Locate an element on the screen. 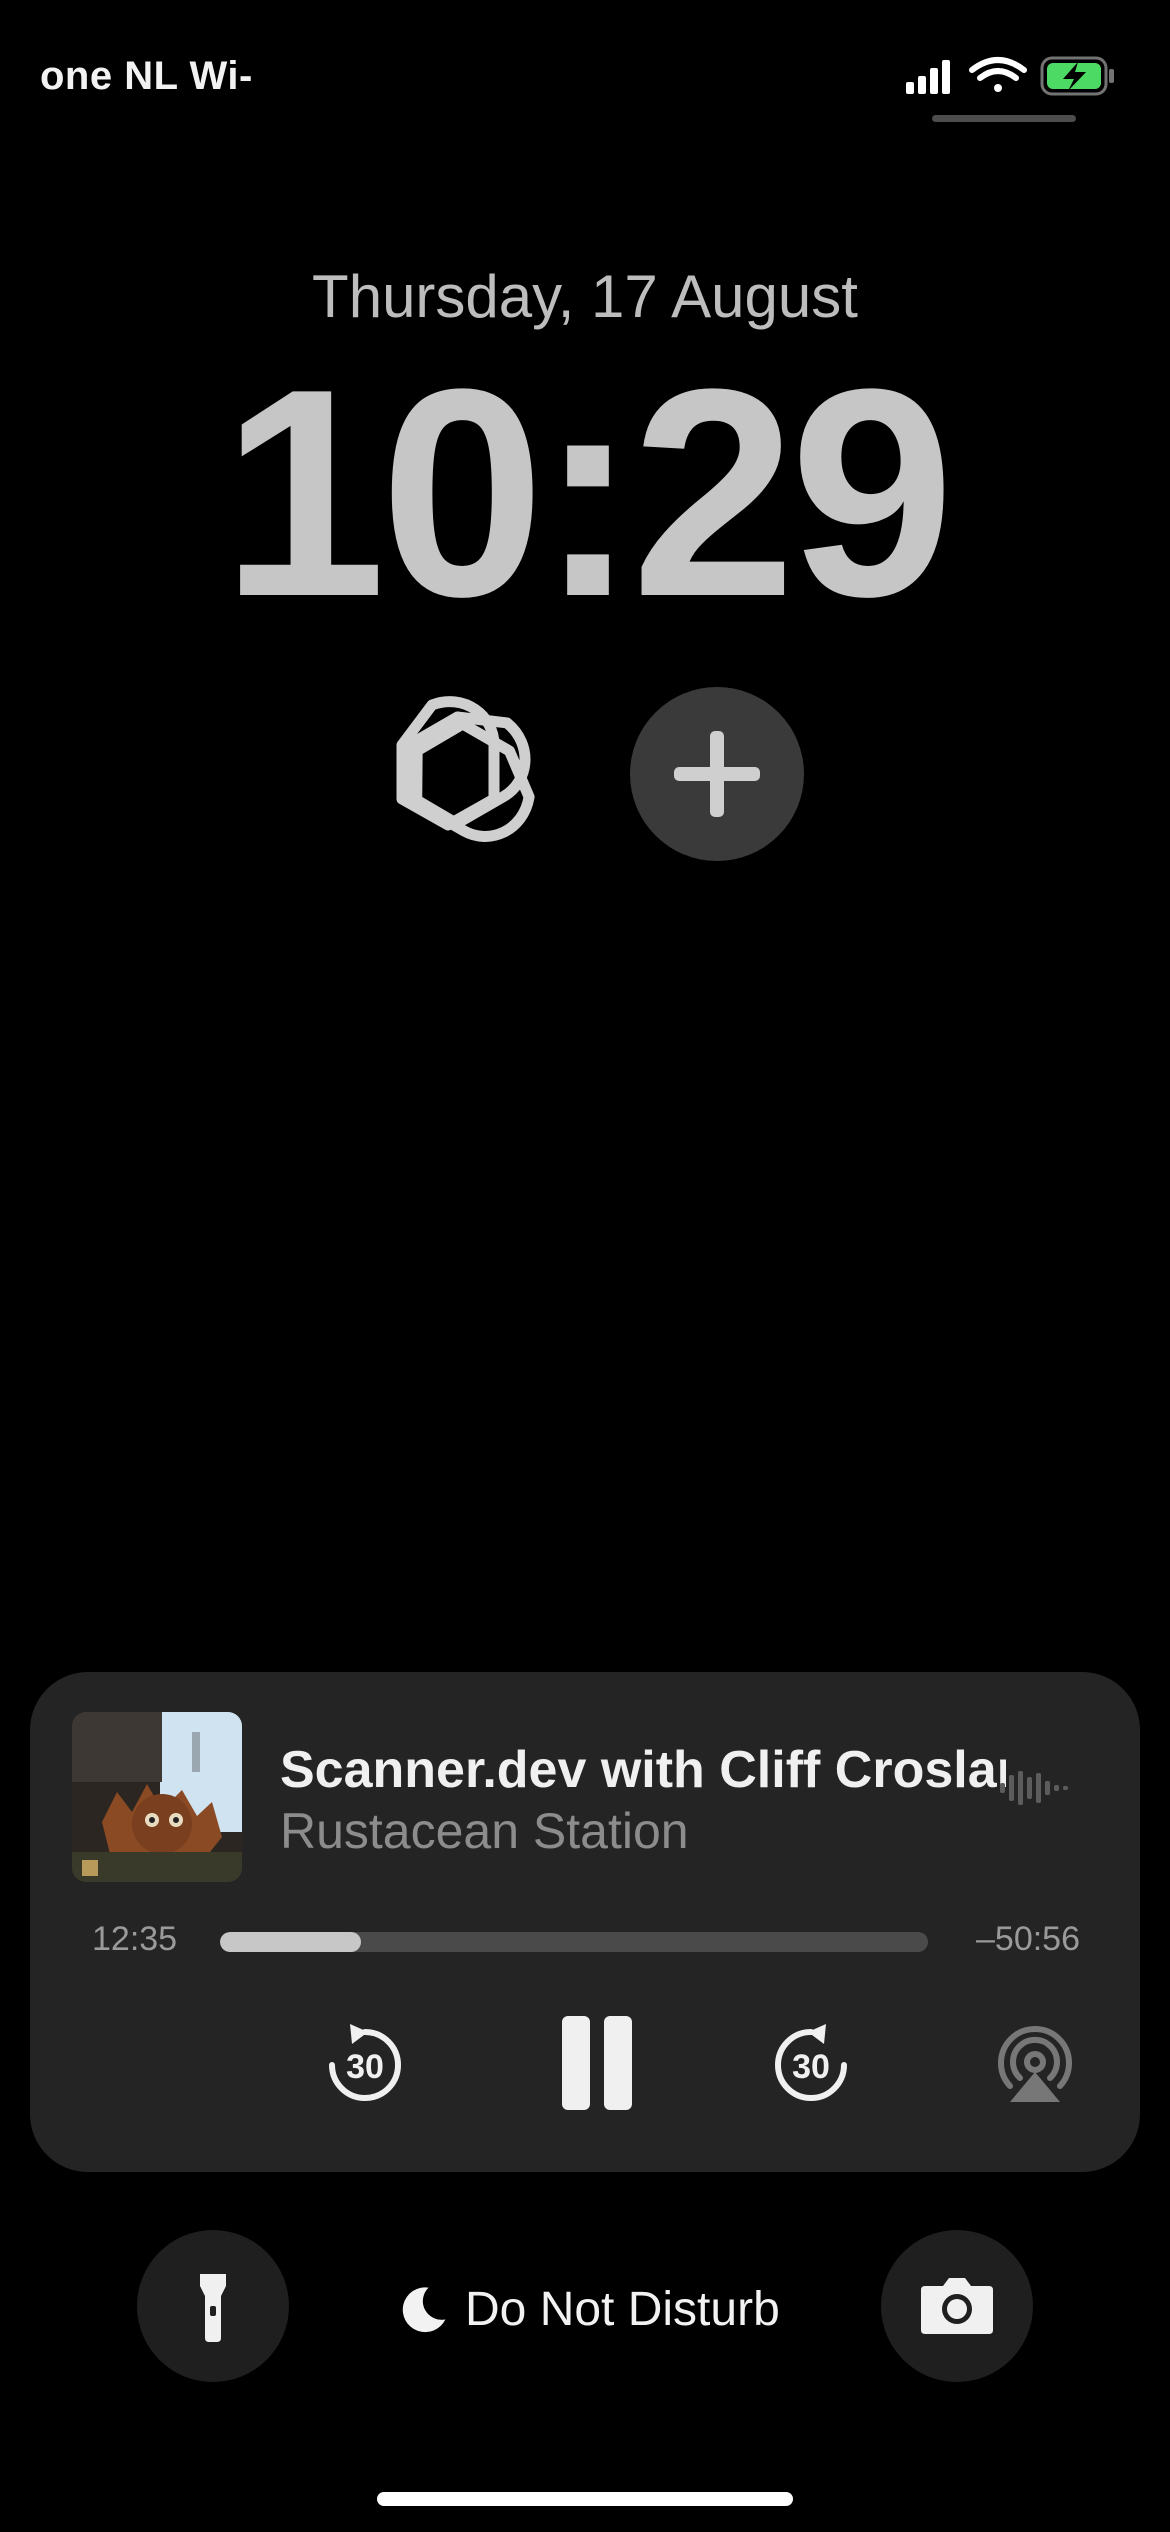  focus-mode-indicator: Do Not Disturb is located at coordinates (587, 2310).